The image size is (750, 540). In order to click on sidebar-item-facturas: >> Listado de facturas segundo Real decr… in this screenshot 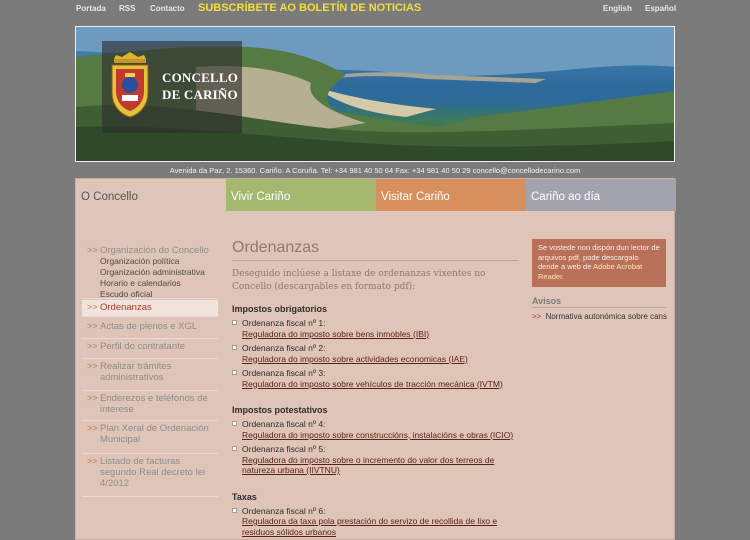, I will do `click(150, 475)`.